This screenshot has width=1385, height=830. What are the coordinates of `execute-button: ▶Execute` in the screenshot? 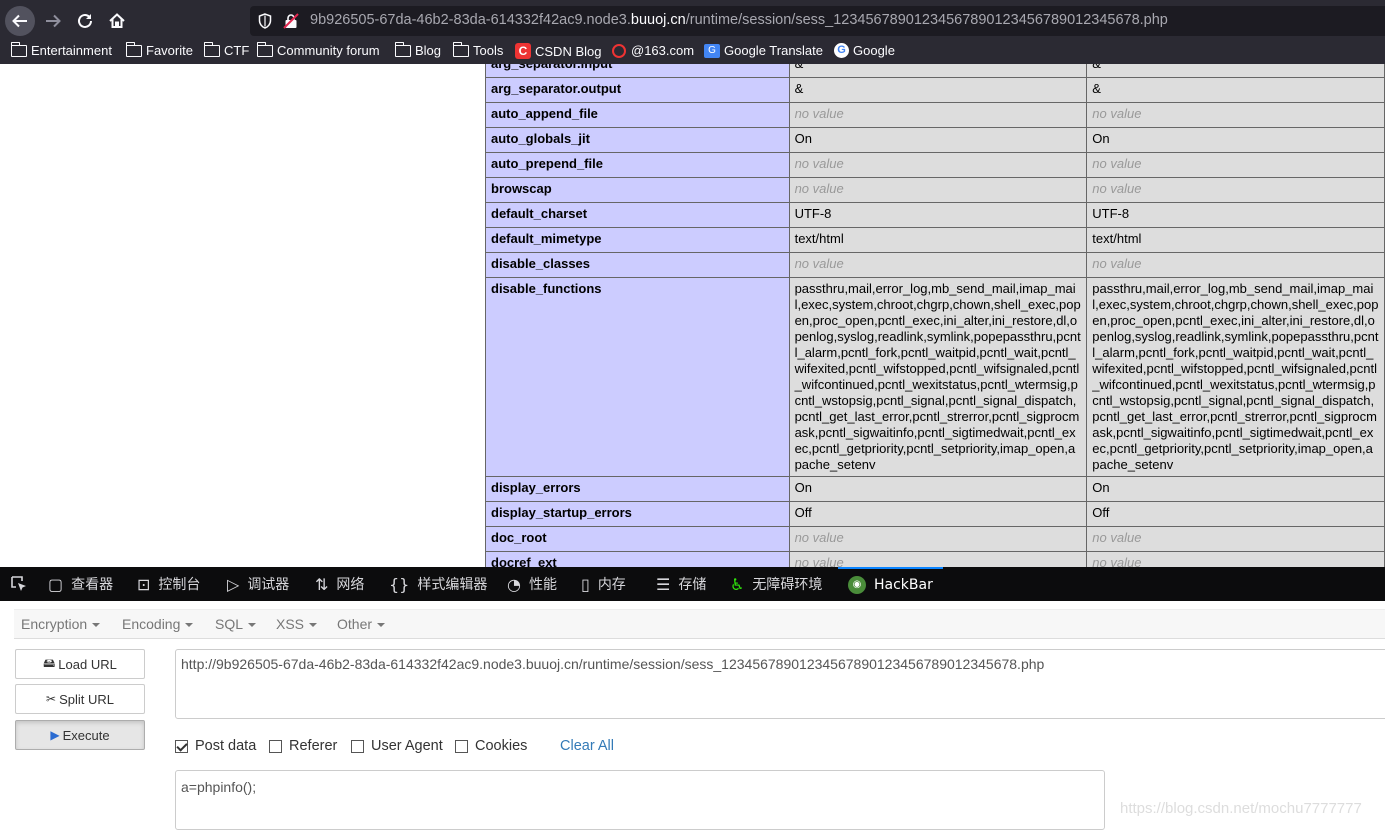 It's located at (80, 735).